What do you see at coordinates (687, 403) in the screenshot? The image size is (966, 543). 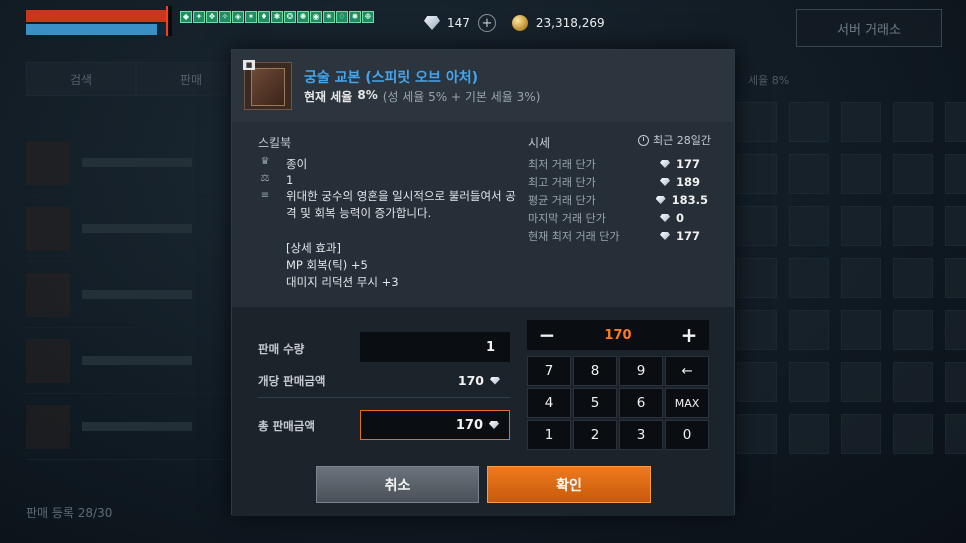 I see `max-key: MAX` at bounding box center [687, 403].